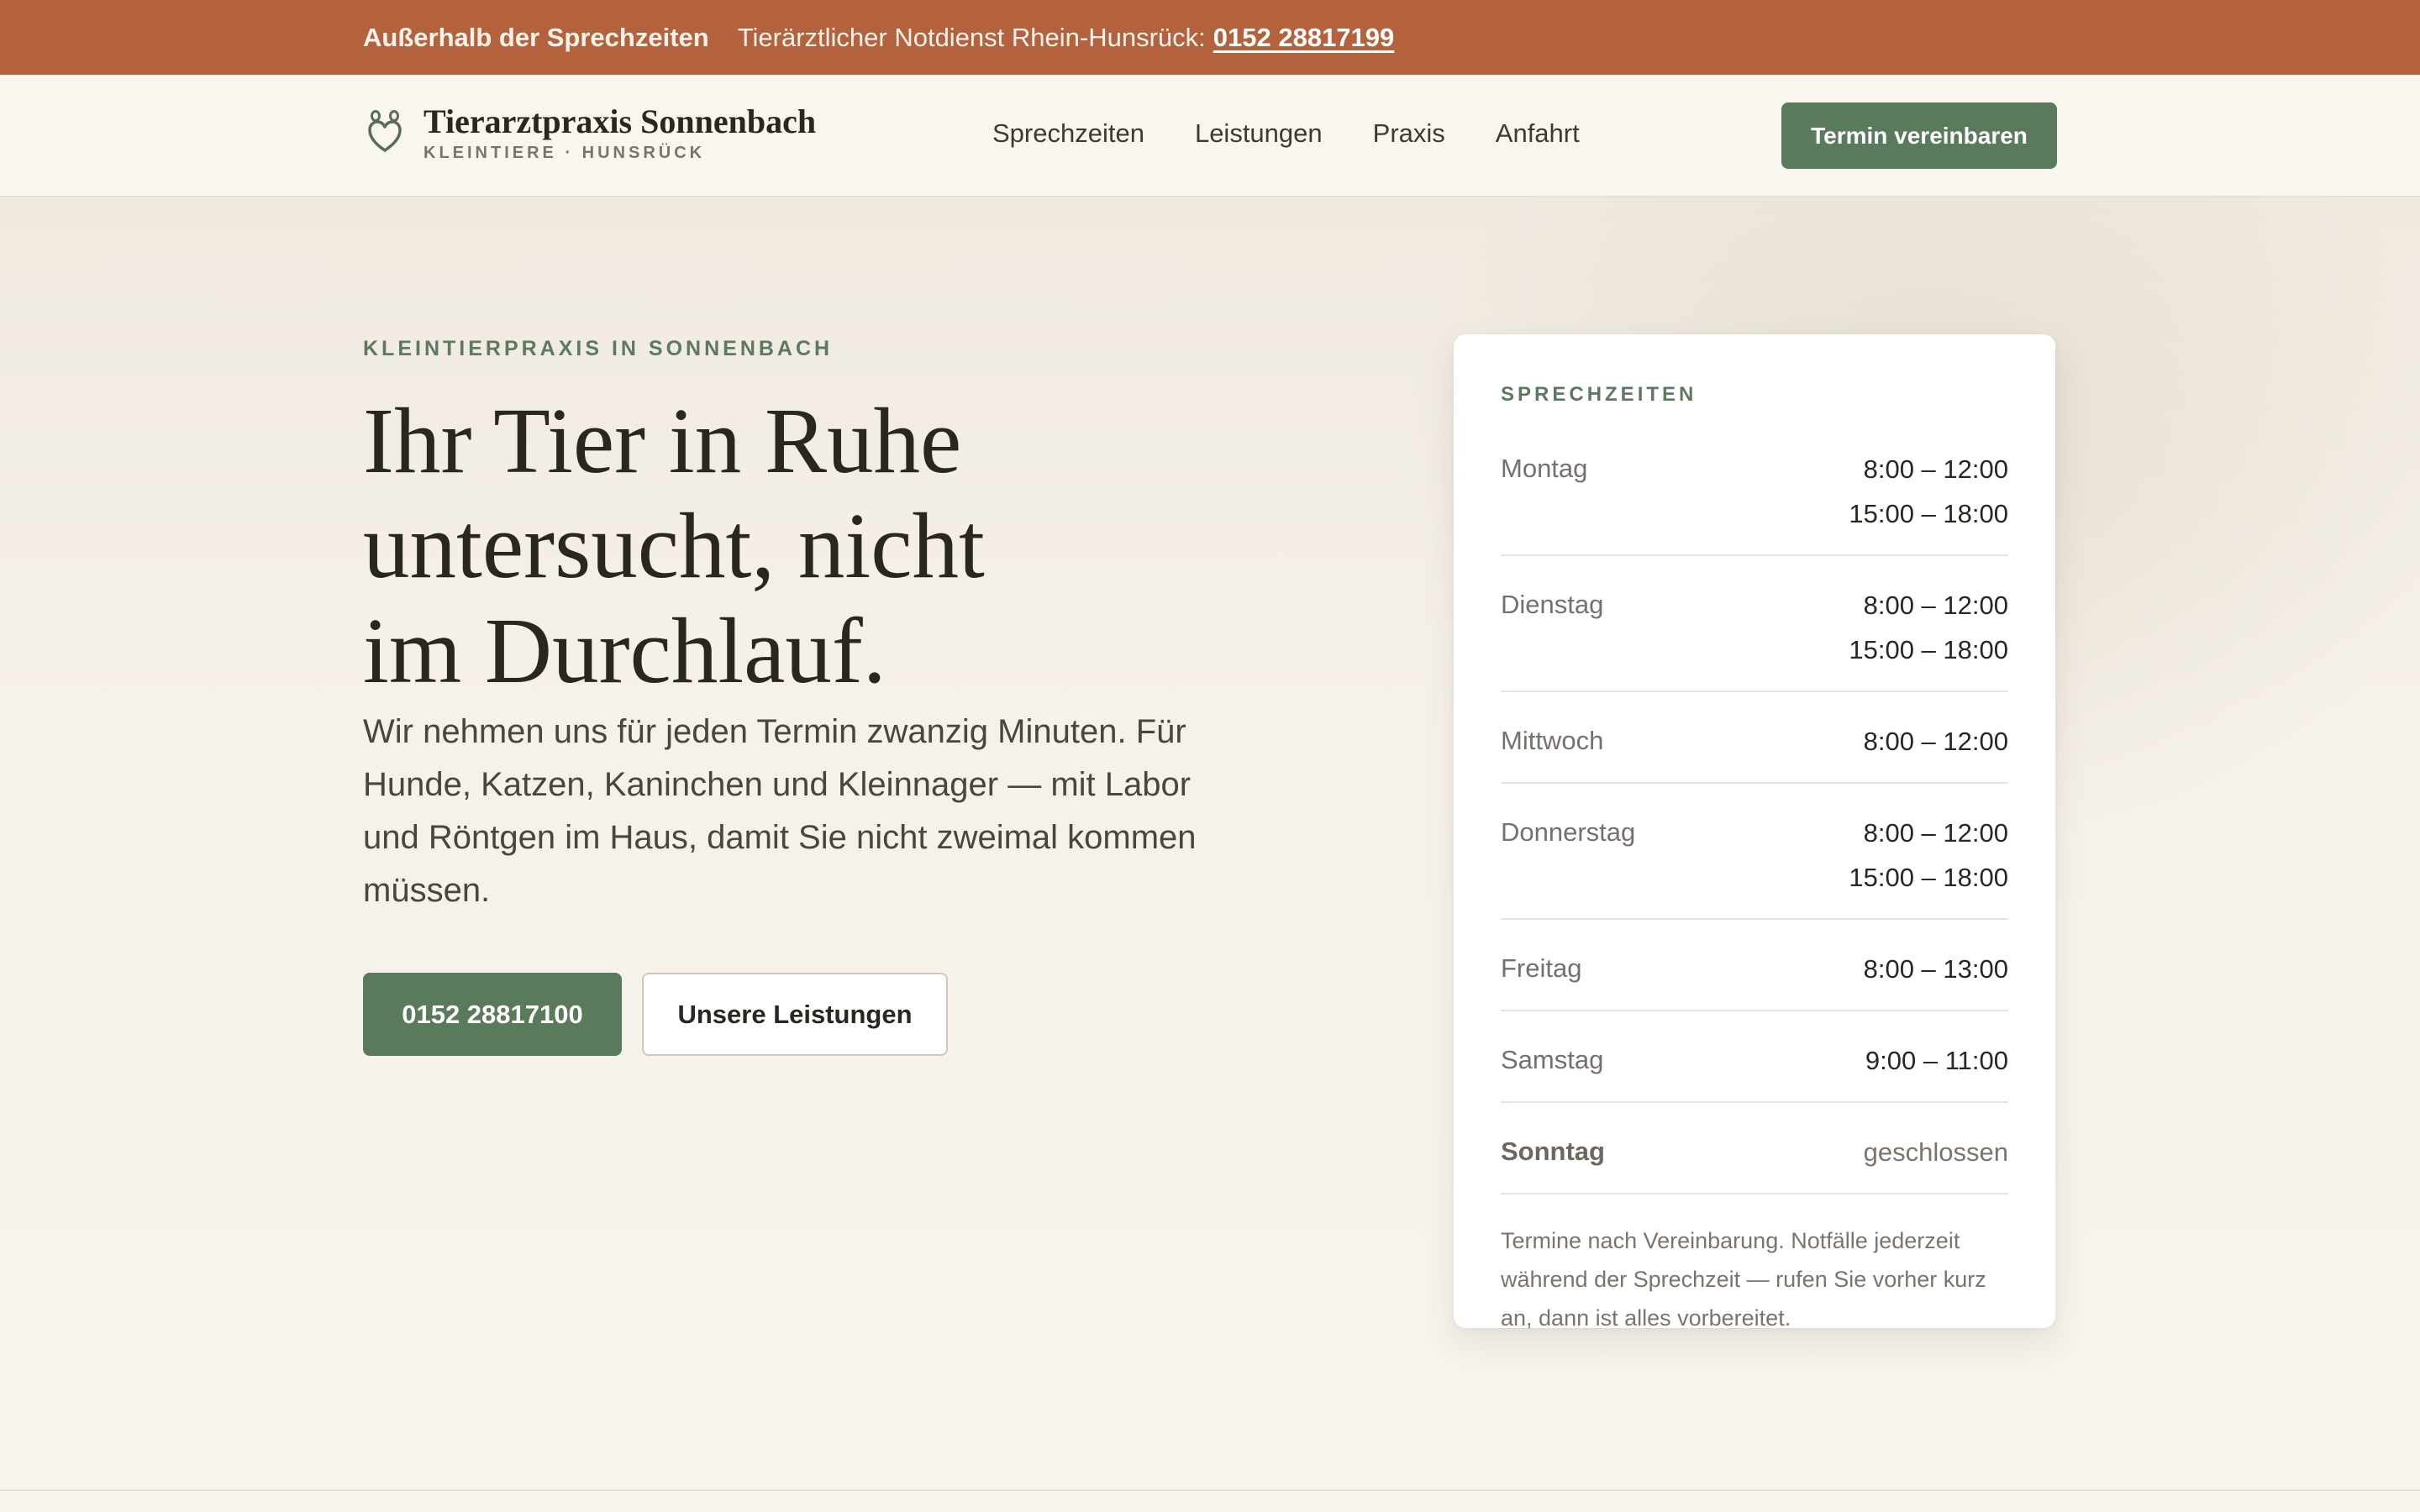  What do you see at coordinates (1553, 1059) in the screenshot?
I see `hours-day: Samstag` at bounding box center [1553, 1059].